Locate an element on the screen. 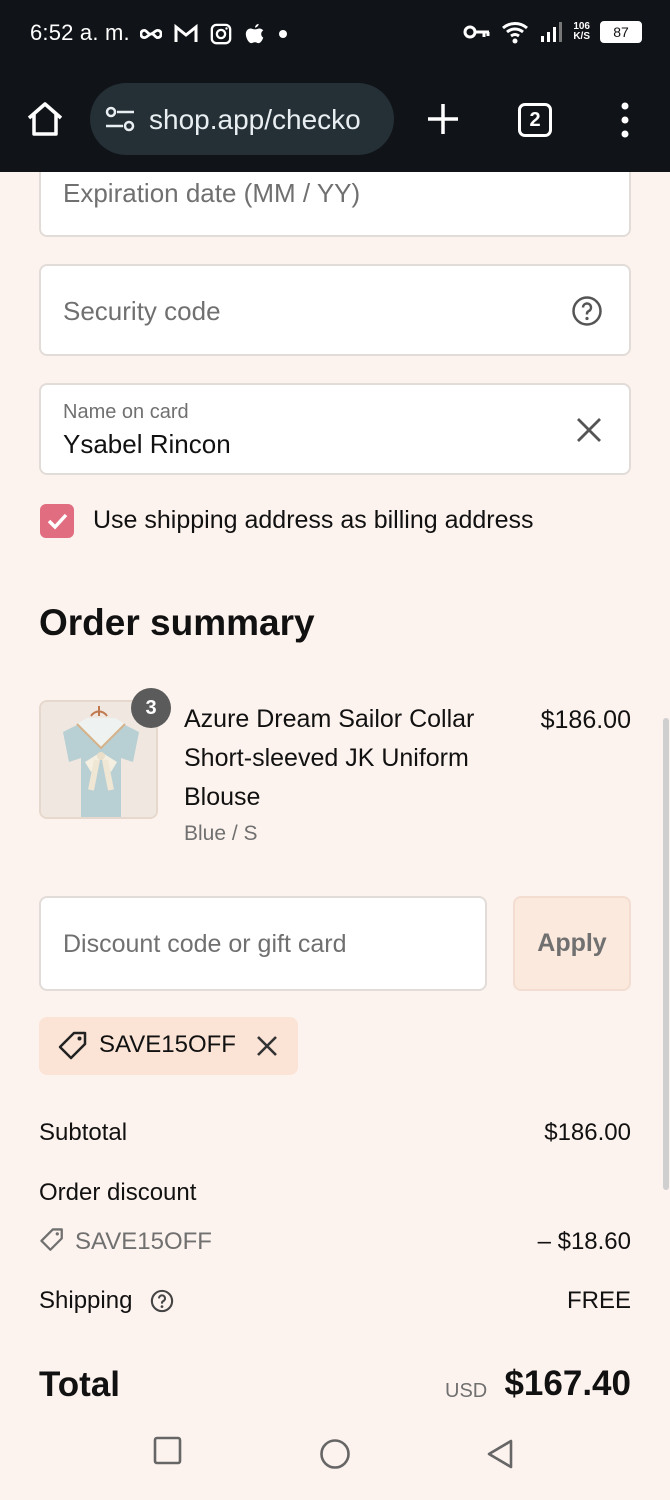 Image resolution: width=670 pixels, height=1500 pixels. address-bar: shop.app/checko is located at coordinates (242, 119).